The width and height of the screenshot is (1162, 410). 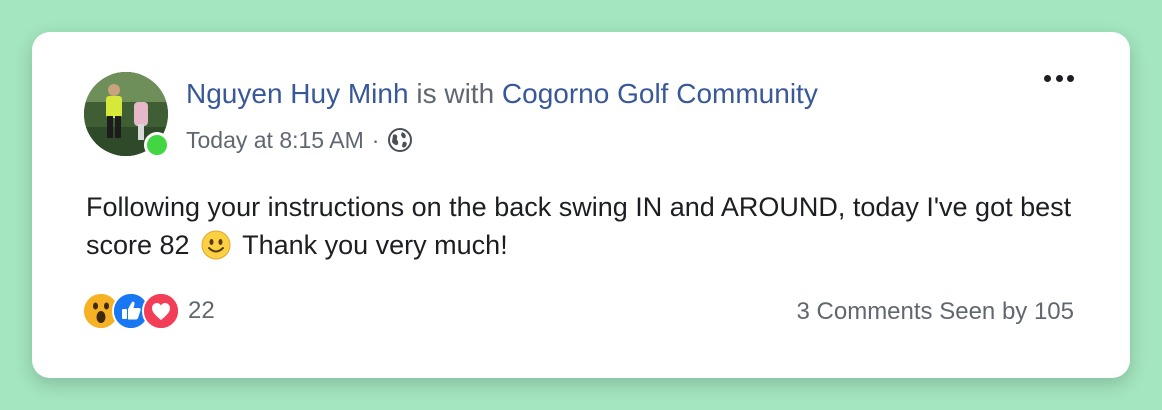 I want to click on smiling-face-icon, so click(x=216, y=245).